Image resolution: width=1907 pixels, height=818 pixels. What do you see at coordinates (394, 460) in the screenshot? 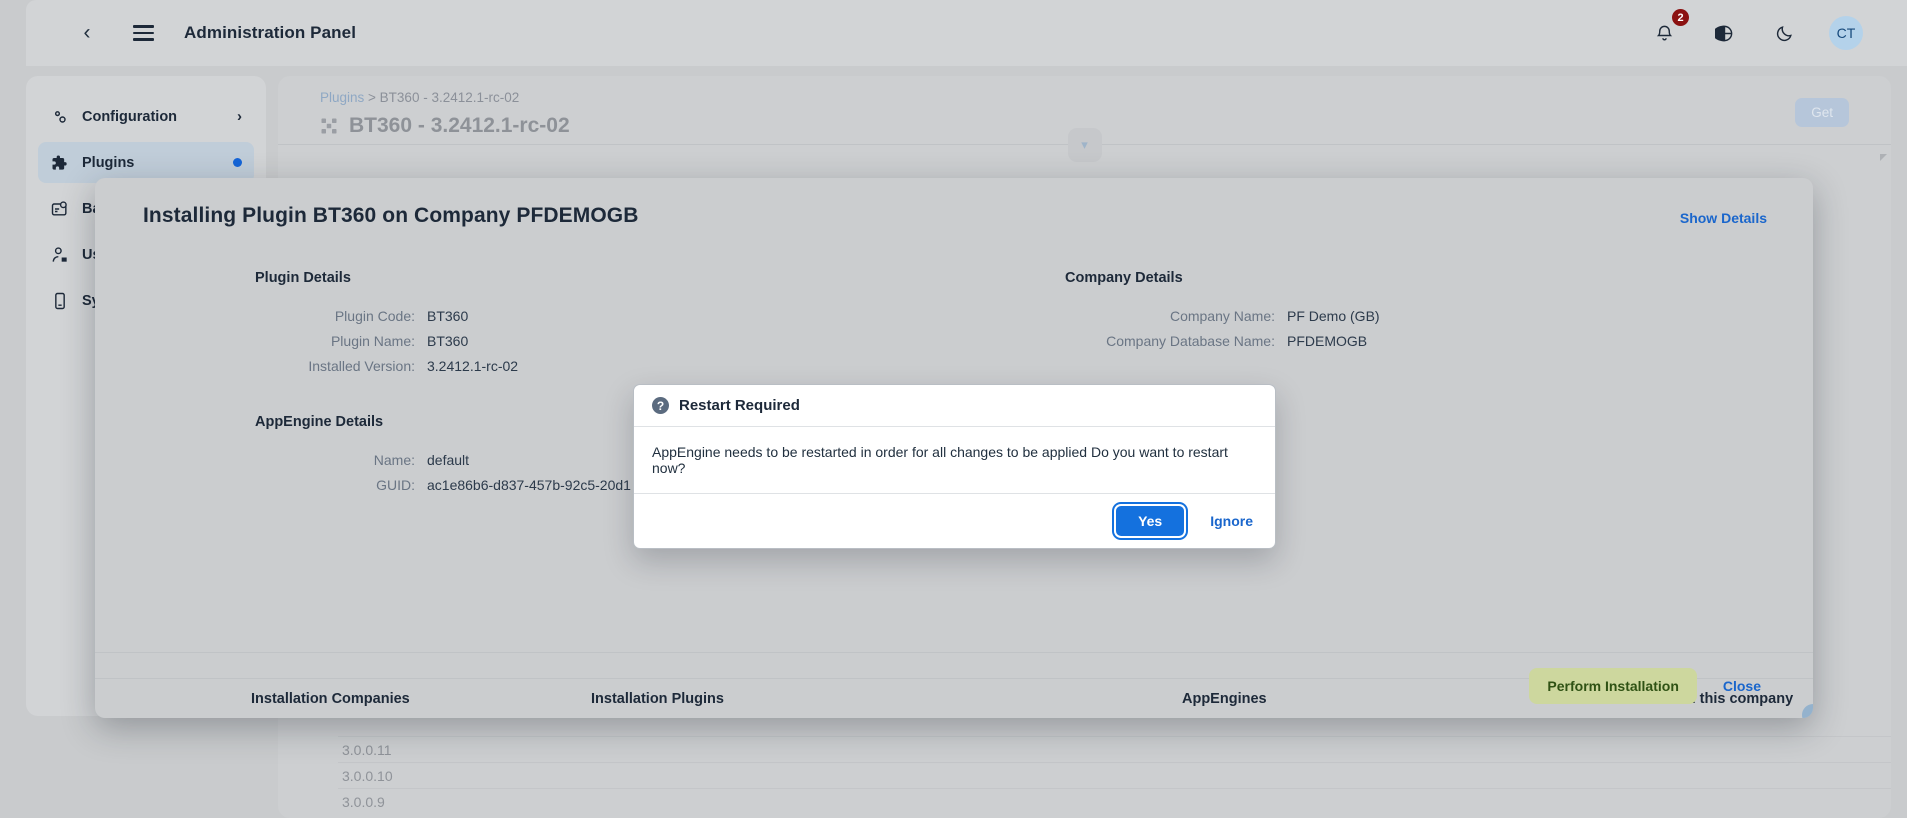
I see `detail-key: Name:` at bounding box center [394, 460].